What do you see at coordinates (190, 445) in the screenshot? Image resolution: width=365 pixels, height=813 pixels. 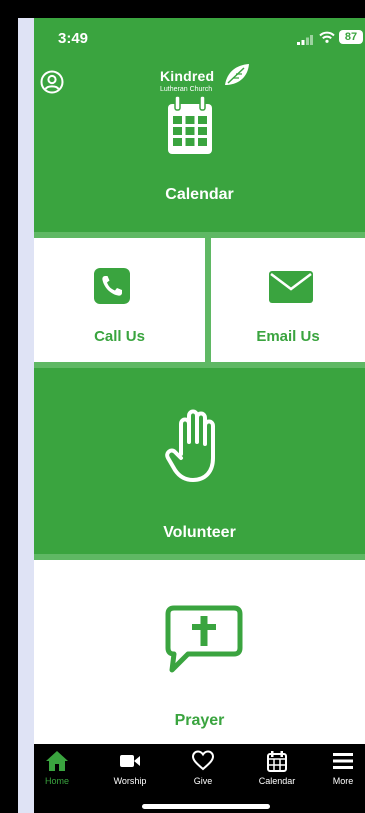 I see `raised-hand-icon` at bounding box center [190, 445].